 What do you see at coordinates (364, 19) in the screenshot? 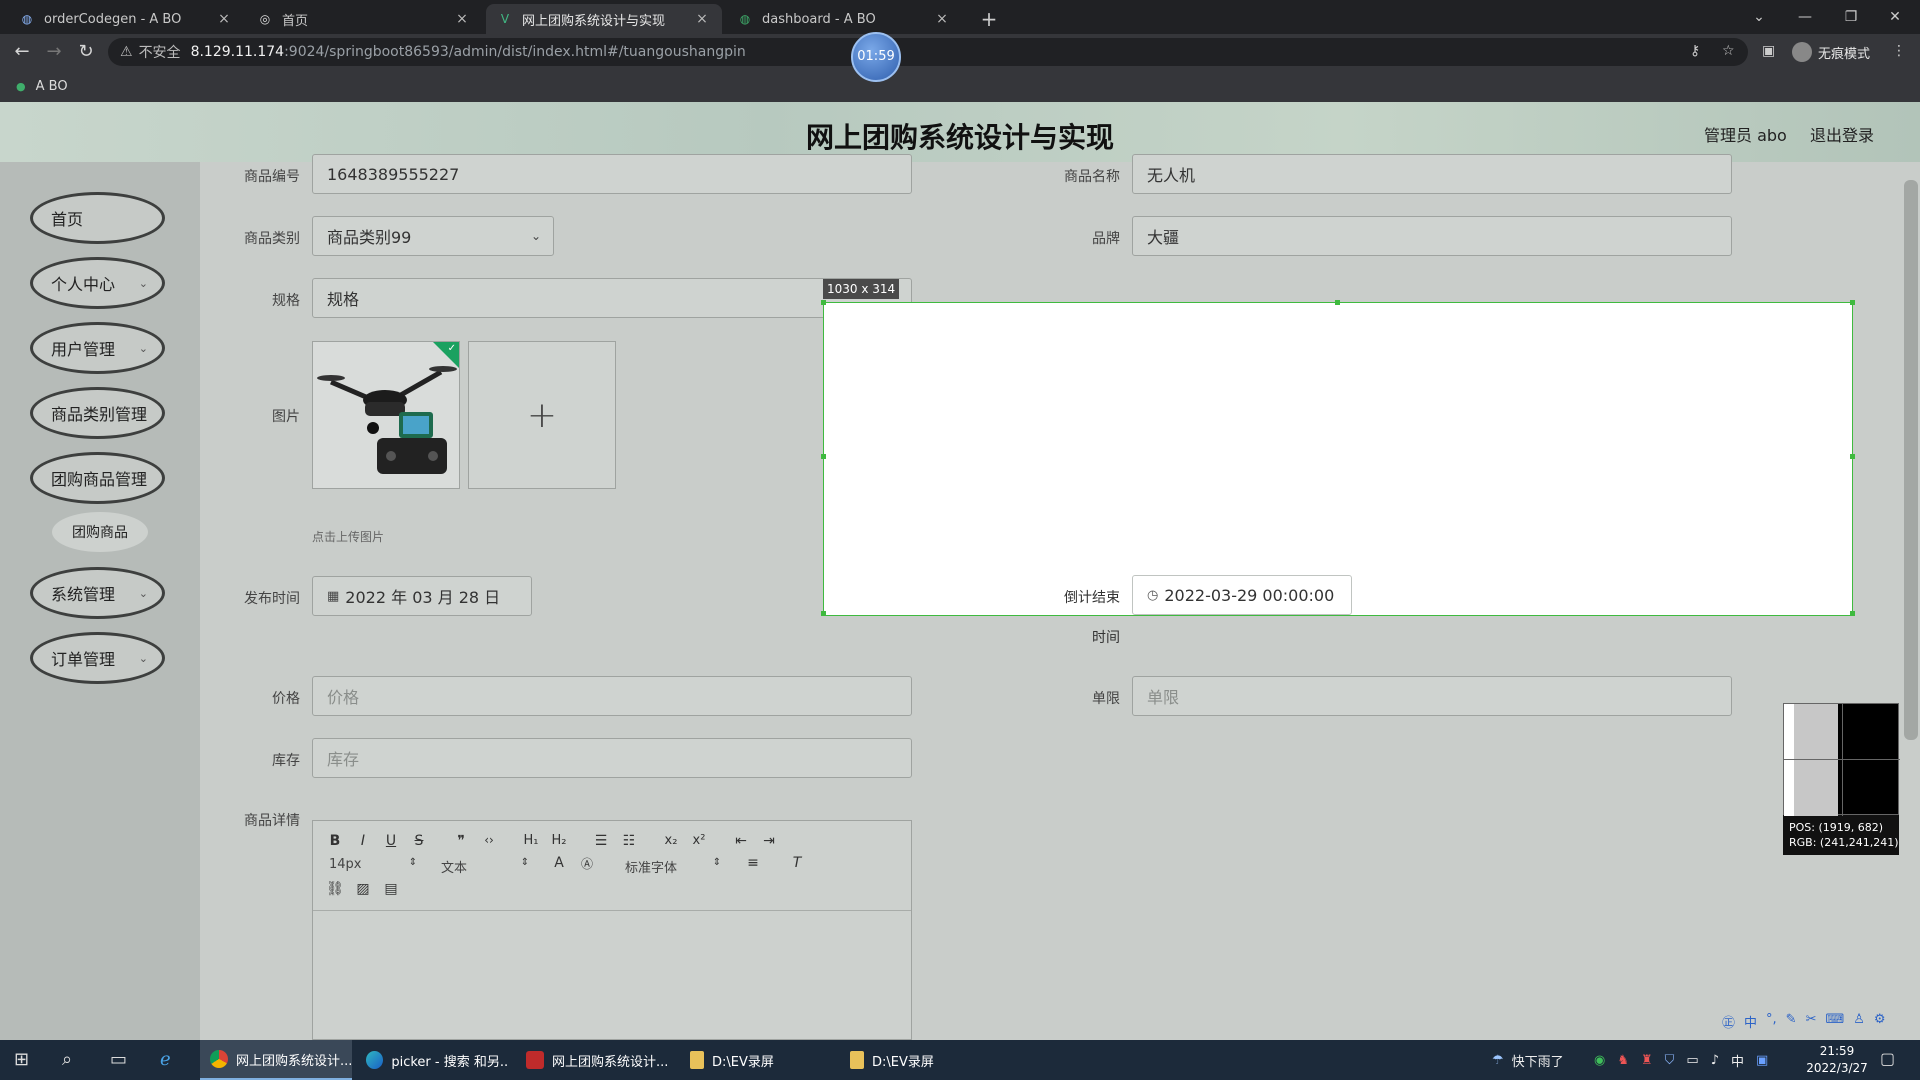
I see `tab-home: ◎ 首页 ×` at bounding box center [364, 19].